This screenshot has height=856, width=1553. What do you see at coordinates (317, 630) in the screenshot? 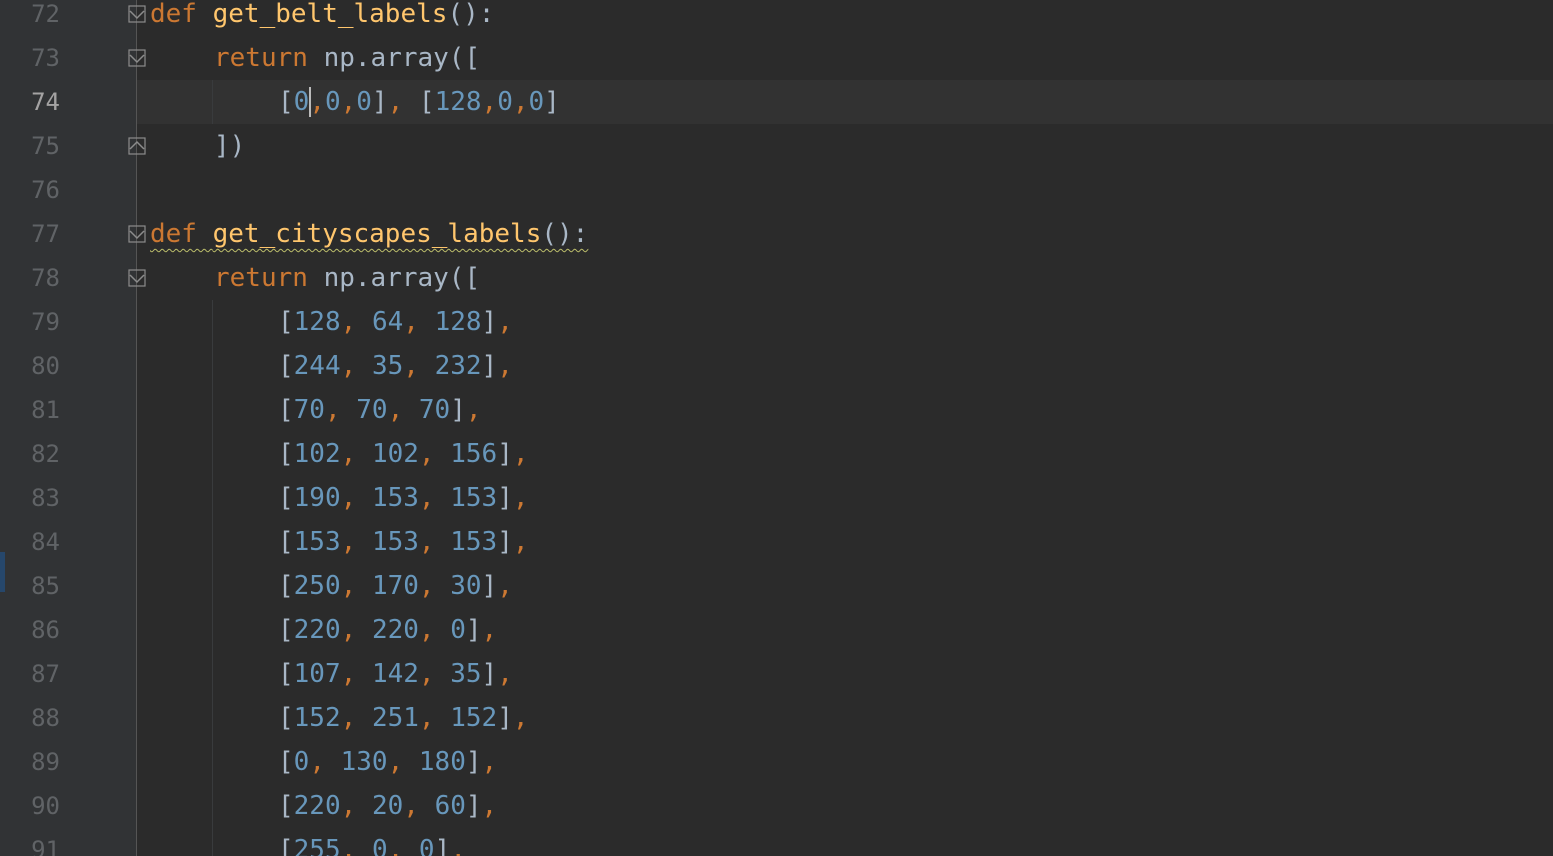
I see `code-token: 220` at bounding box center [317, 630].